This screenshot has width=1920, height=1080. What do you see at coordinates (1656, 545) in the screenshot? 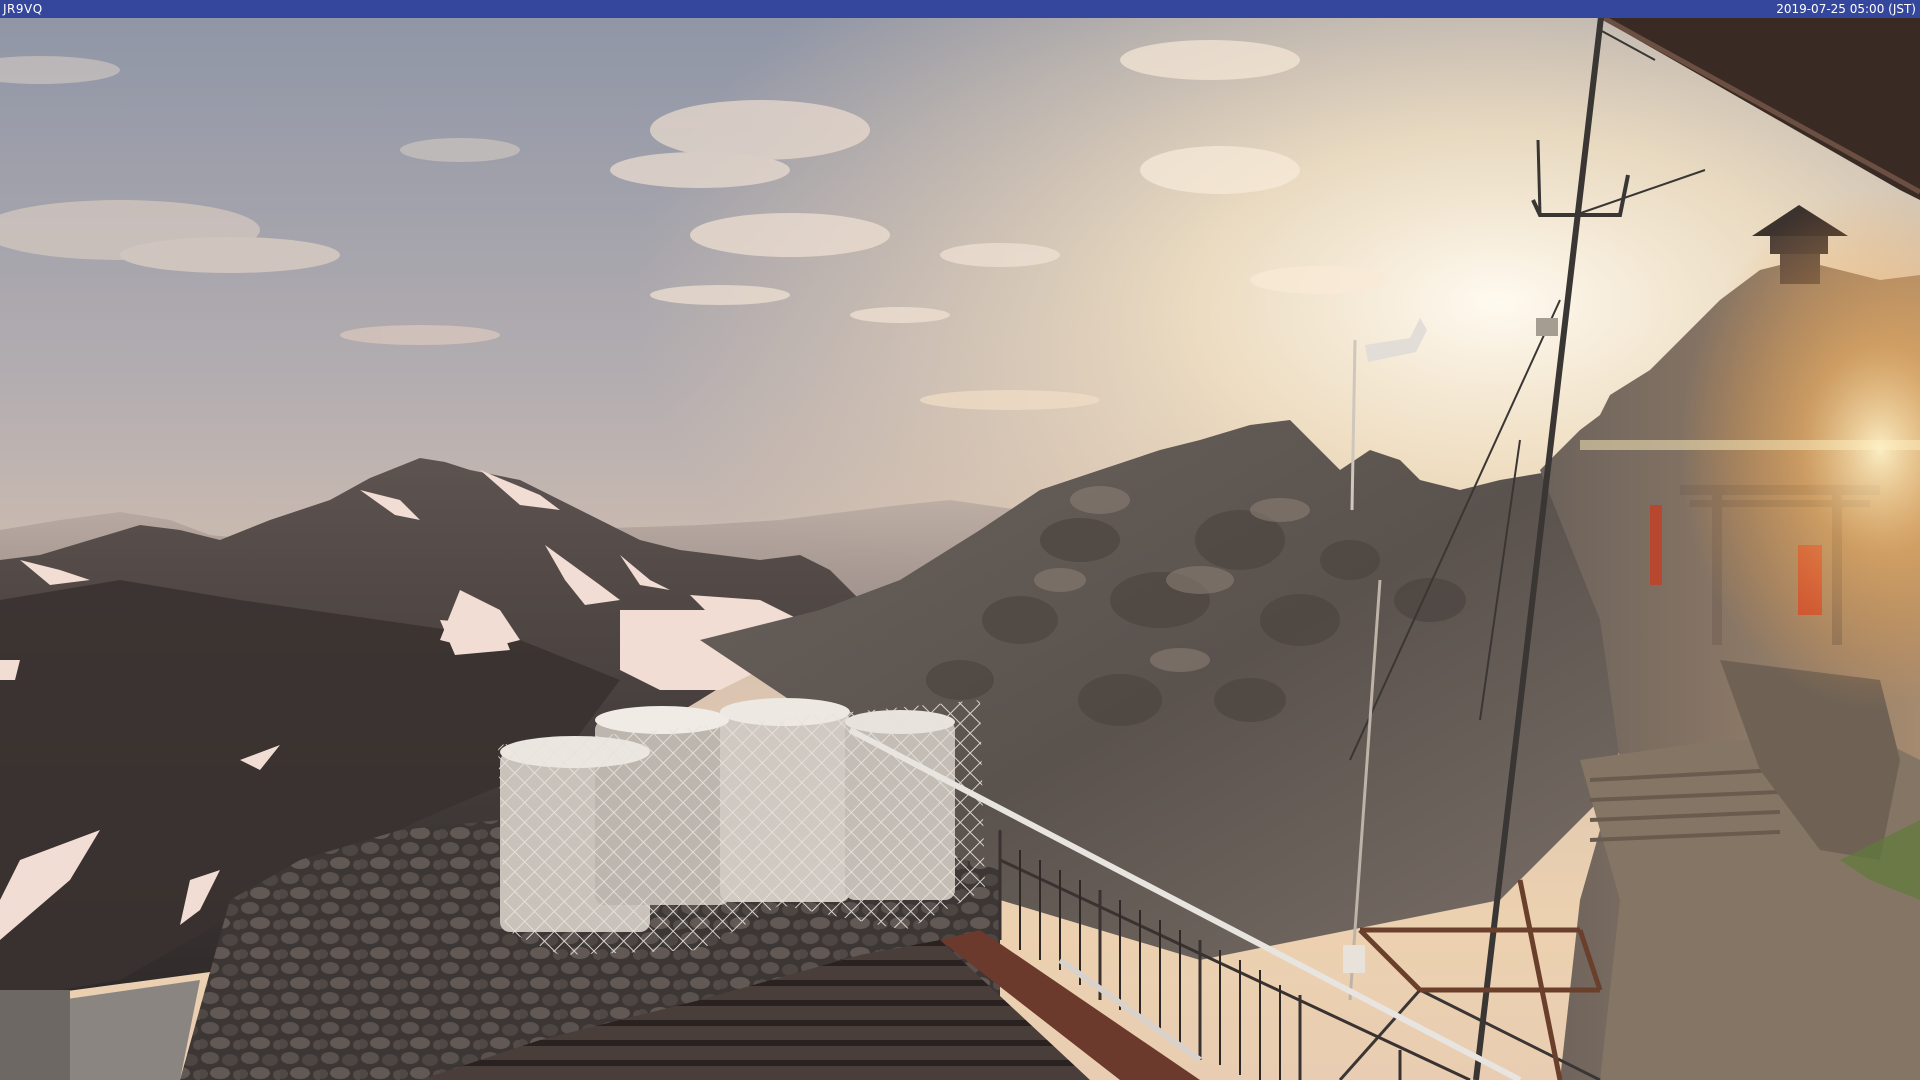
I see `red-banner` at bounding box center [1656, 545].